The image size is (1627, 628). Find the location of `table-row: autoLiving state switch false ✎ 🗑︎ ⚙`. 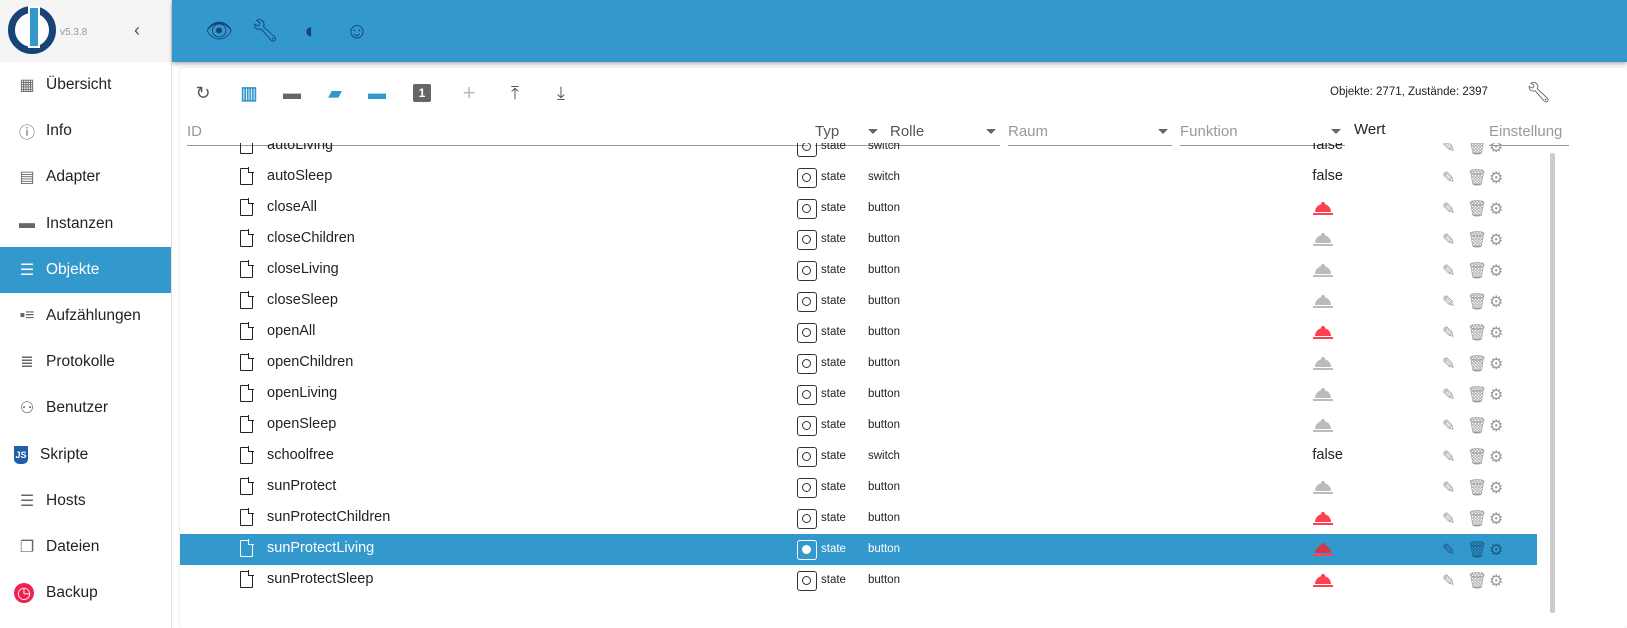

table-row: autoLiving state switch false ✎ 🗑︎ ⚙ is located at coordinates (858, 152).